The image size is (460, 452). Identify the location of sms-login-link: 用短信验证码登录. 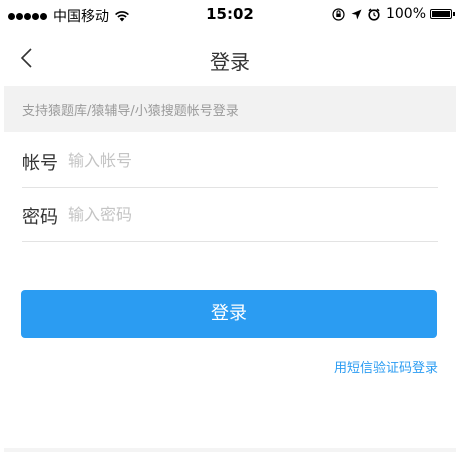
(386, 366).